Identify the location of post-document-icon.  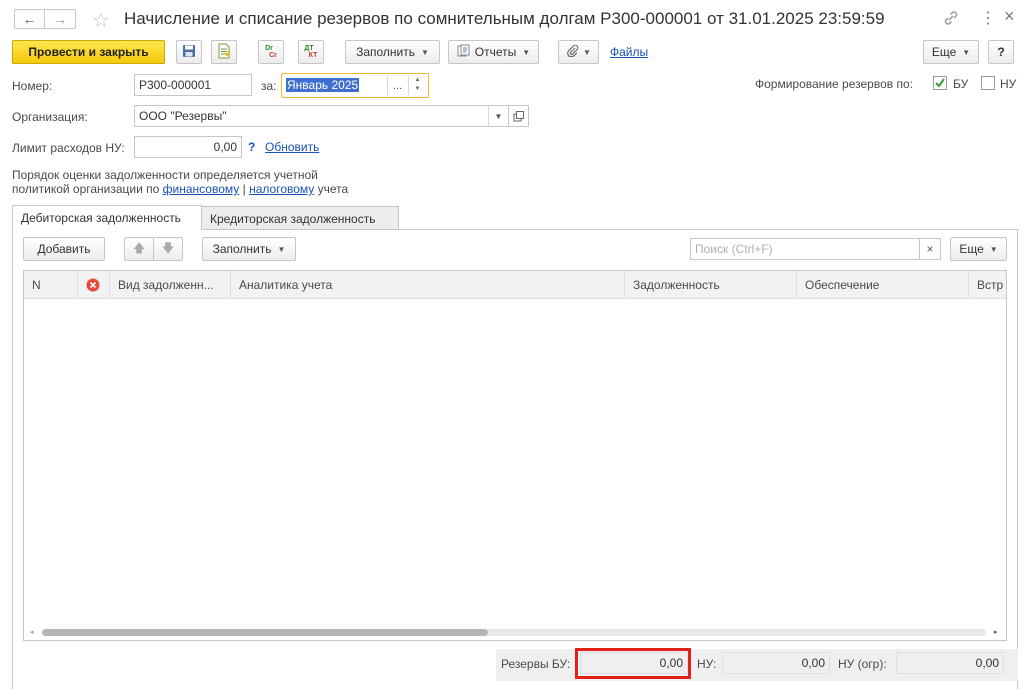
(224, 52).